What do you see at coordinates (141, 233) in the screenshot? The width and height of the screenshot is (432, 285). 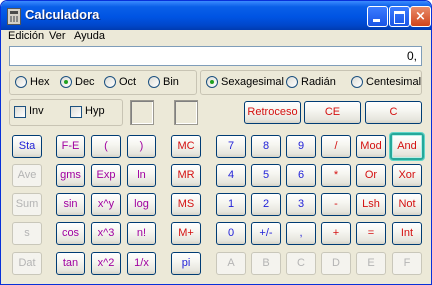 I see `factorial-button: n!` at bounding box center [141, 233].